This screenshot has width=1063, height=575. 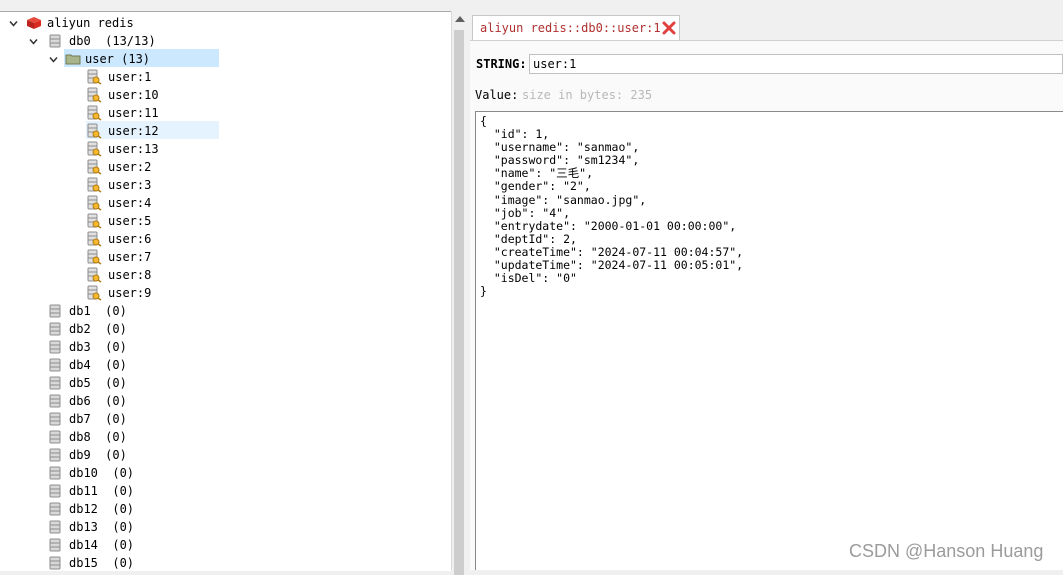 What do you see at coordinates (220, 185) in the screenshot?
I see `tree-key-node: user:3` at bounding box center [220, 185].